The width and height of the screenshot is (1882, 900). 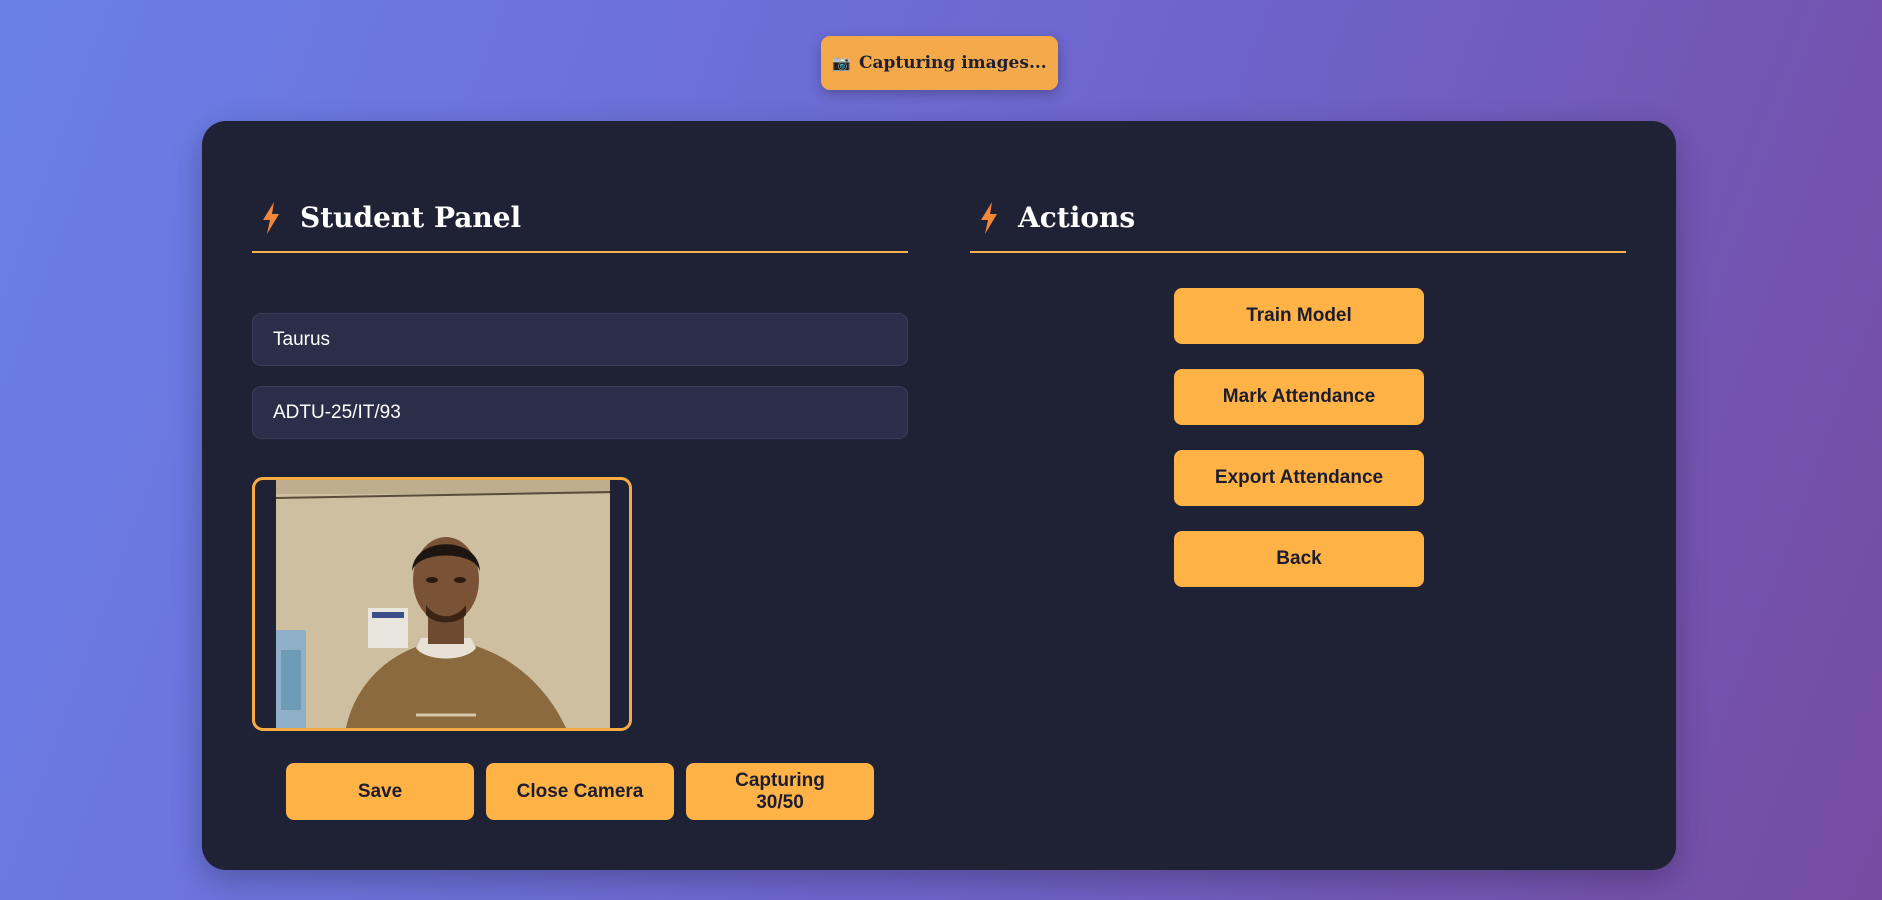 What do you see at coordinates (1299, 478) in the screenshot?
I see `export-attendance-button: Export Attendance` at bounding box center [1299, 478].